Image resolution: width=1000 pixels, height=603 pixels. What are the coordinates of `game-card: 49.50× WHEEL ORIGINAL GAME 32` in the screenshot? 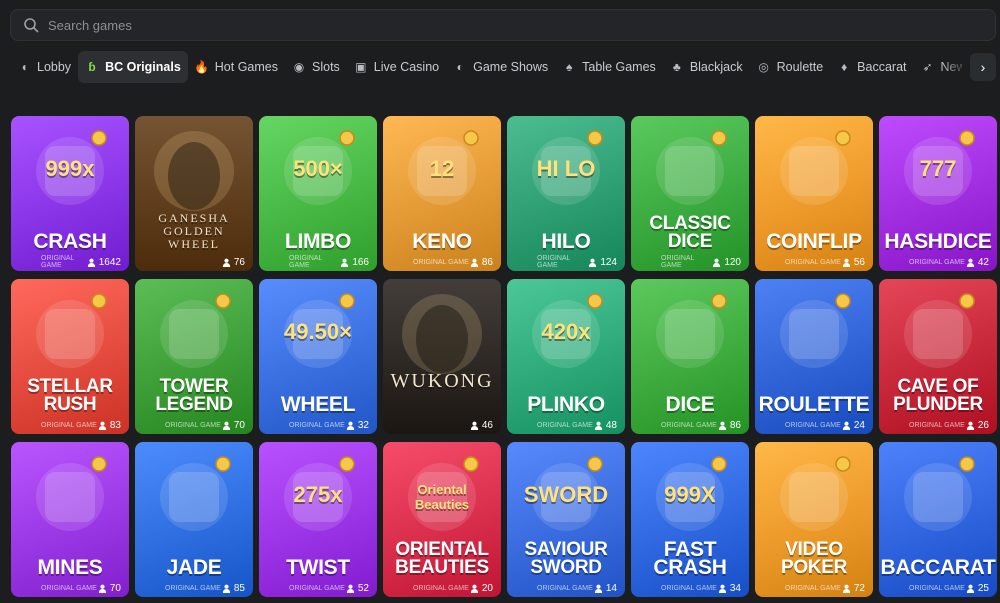 It's located at (318, 356).